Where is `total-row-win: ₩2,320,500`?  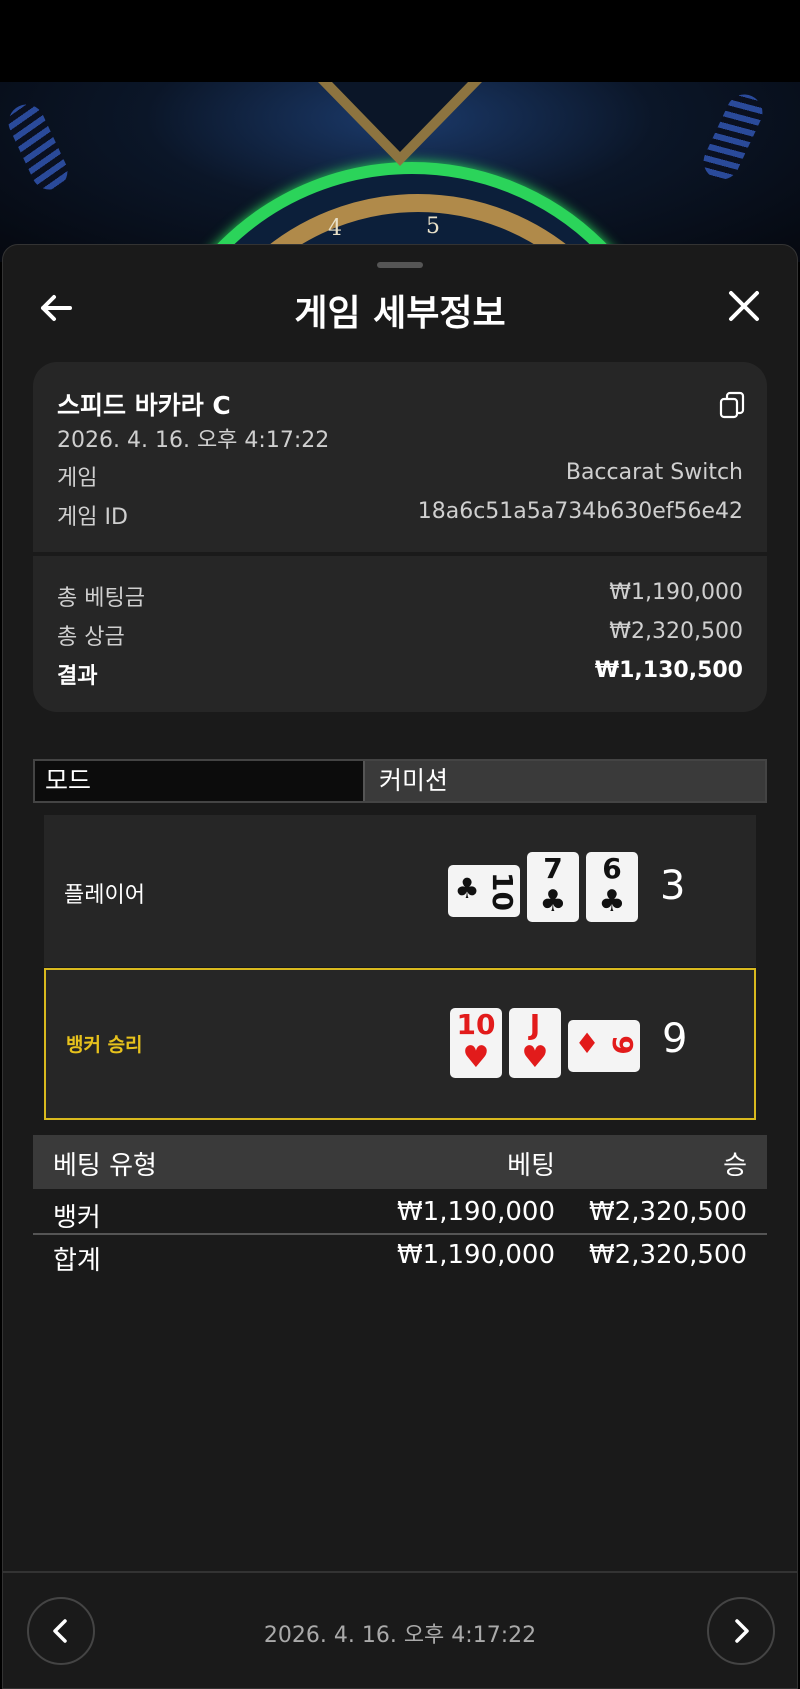
total-row-win: ₩2,320,500 is located at coordinates (667, 1255).